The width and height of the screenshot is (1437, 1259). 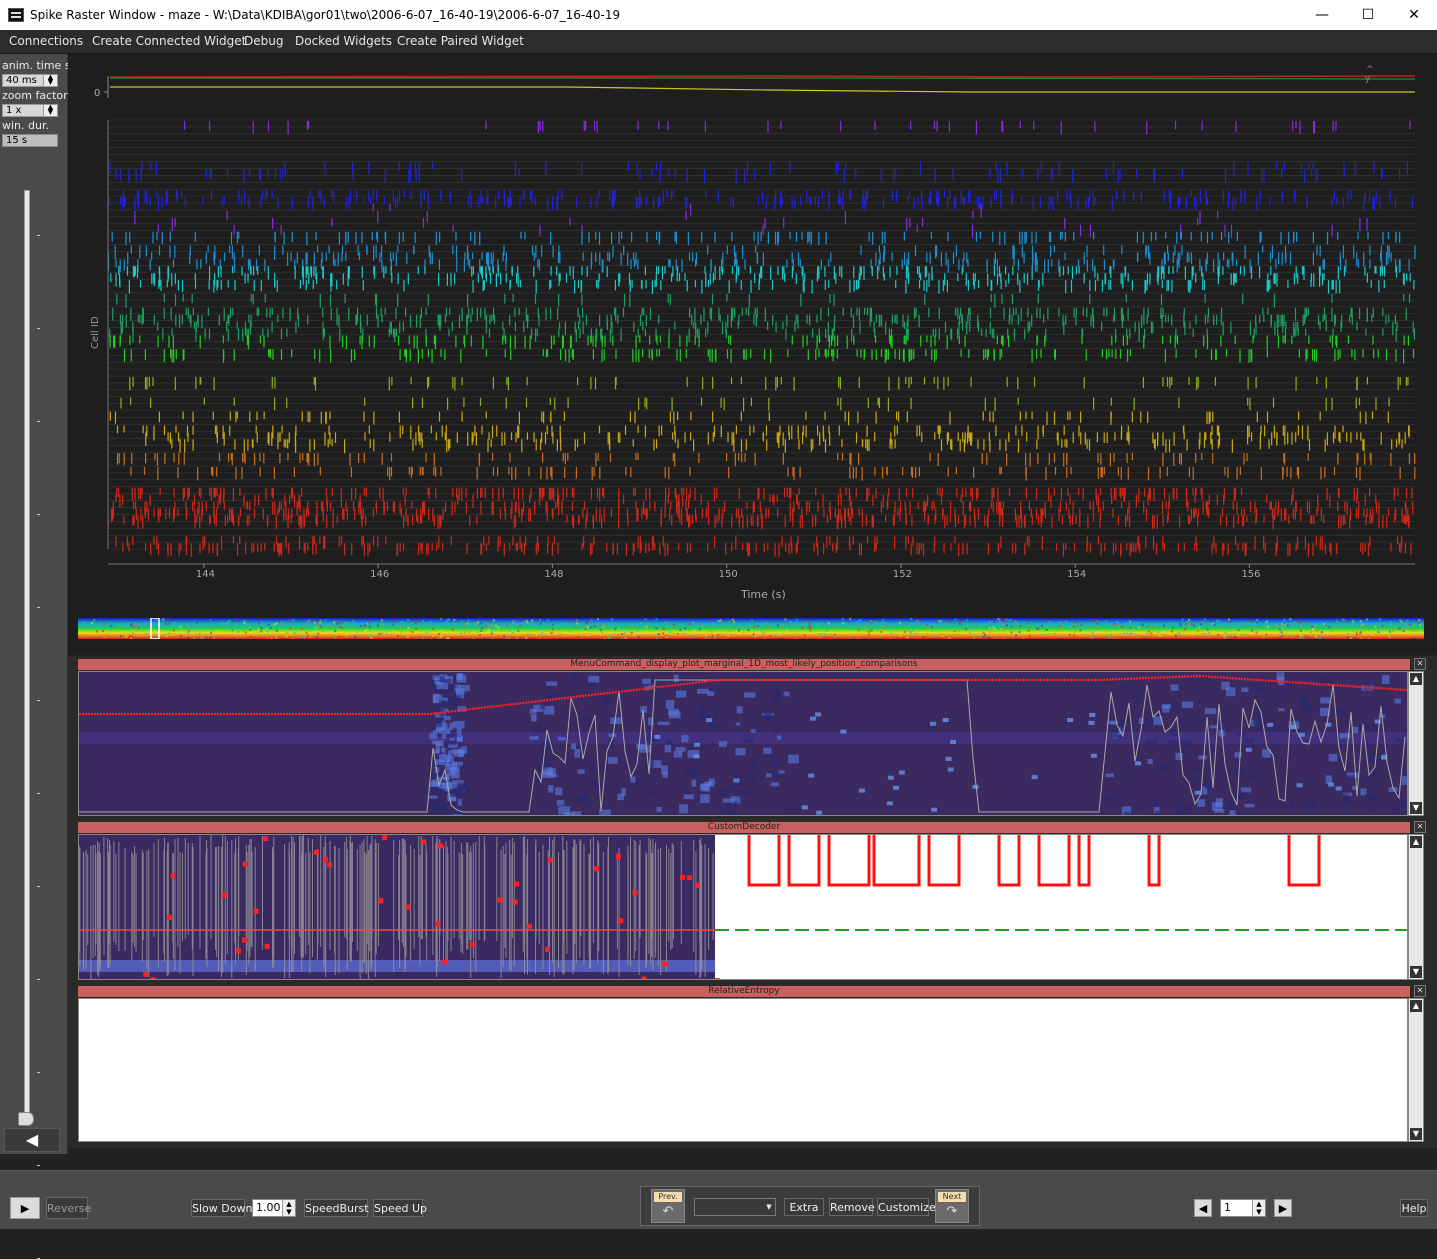 I want to click on remove-button: Remove, so click(x=851, y=1207).